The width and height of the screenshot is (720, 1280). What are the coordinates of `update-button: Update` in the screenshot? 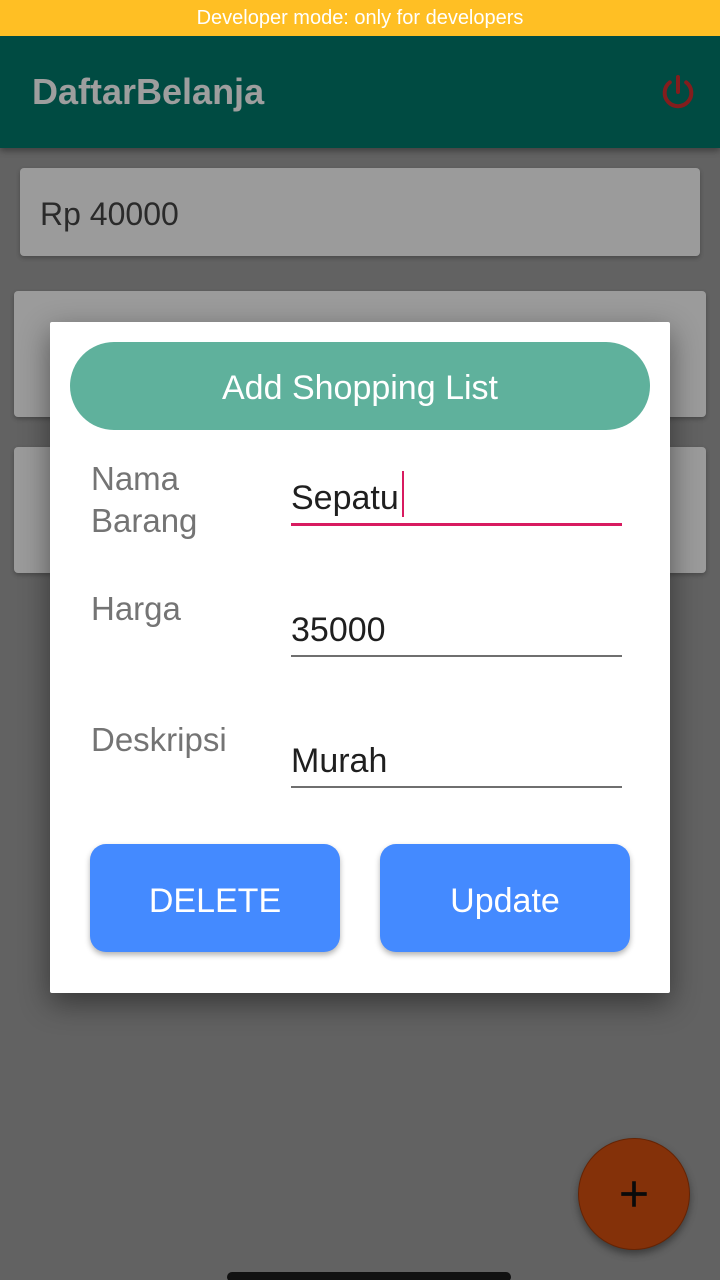 It's located at (505, 898).